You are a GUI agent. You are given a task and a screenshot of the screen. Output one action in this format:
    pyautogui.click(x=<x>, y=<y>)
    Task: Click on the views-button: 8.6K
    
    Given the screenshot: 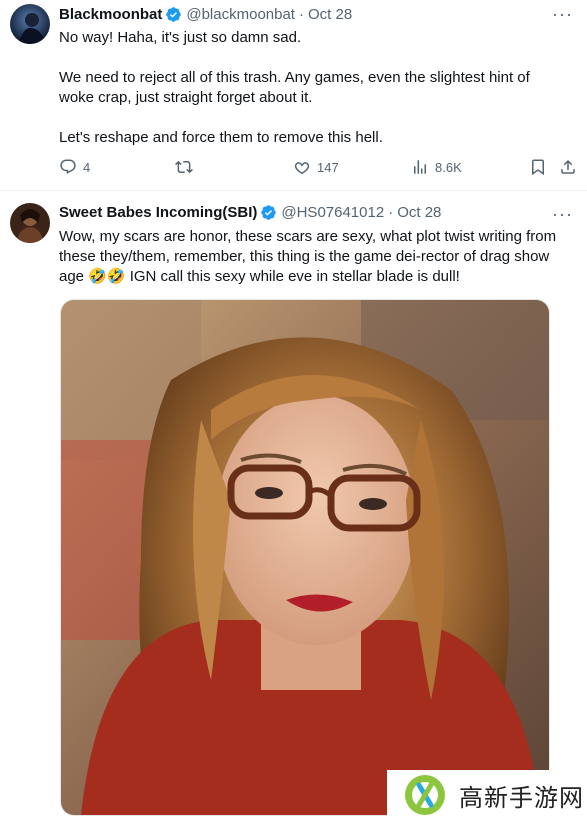 What is the action you would take?
    pyautogui.click(x=436, y=167)
    